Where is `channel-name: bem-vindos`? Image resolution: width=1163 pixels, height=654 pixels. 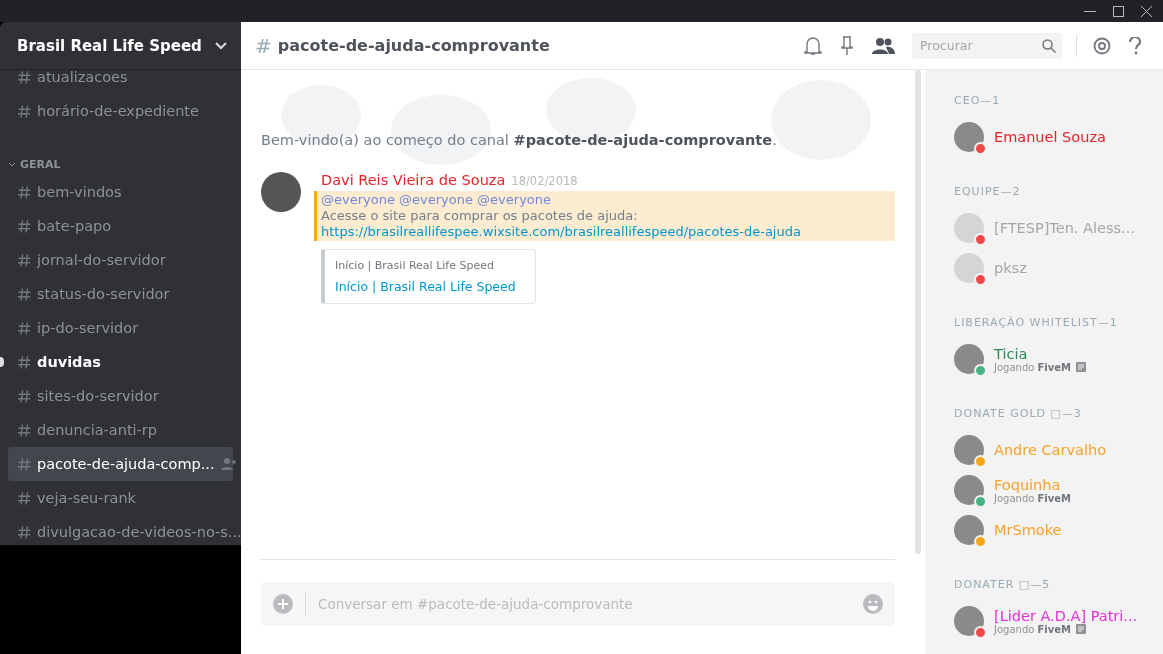
channel-name: bem-vindos is located at coordinates (80, 192).